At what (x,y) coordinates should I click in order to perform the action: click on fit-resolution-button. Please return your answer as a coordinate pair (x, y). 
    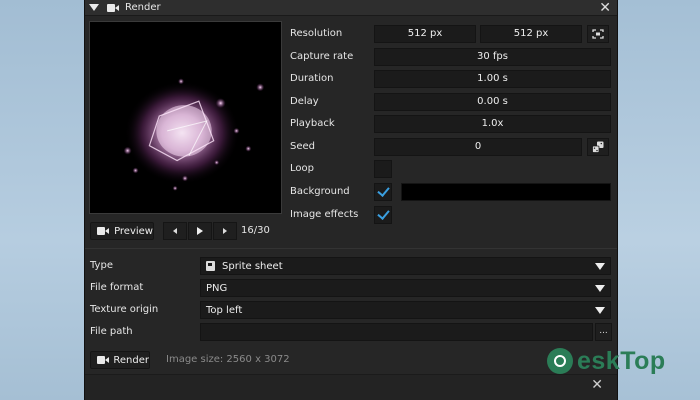
    Looking at the image, I should click on (598, 34).